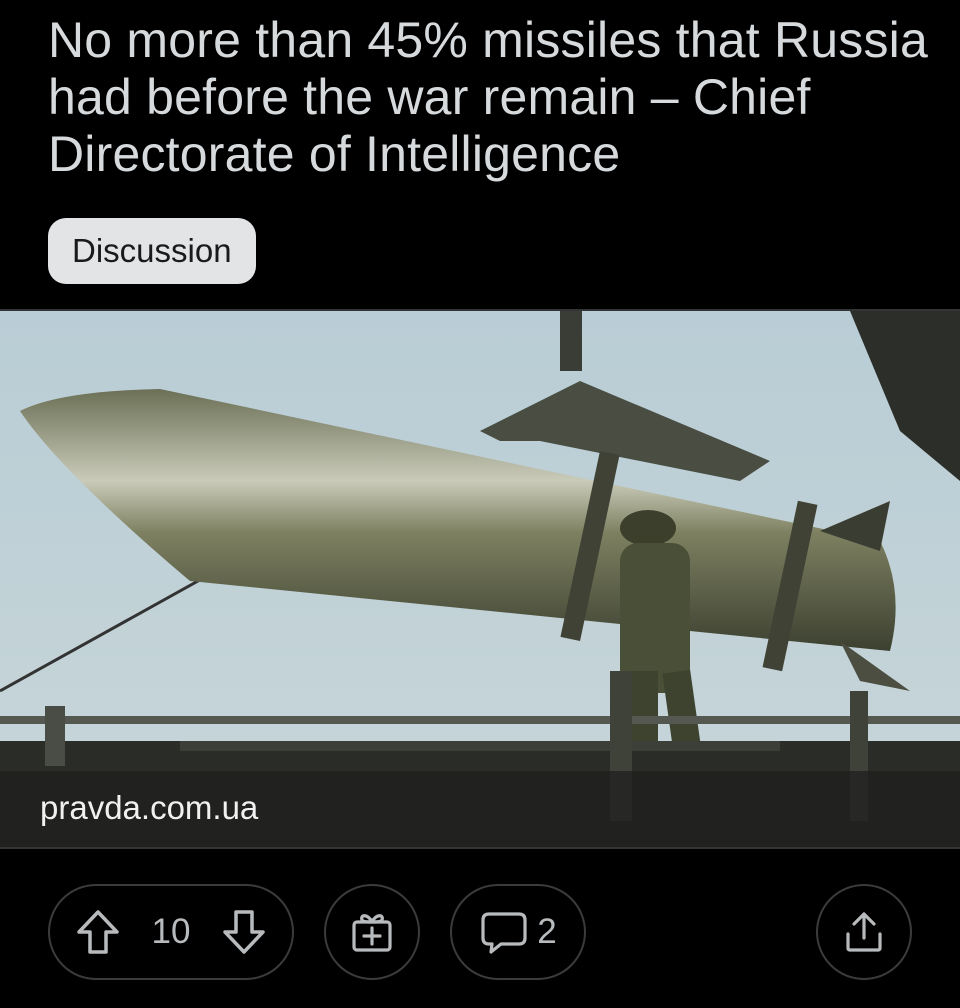  Describe the element at coordinates (152, 251) in the screenshot. I see `post-flair: Discussion` at that location.